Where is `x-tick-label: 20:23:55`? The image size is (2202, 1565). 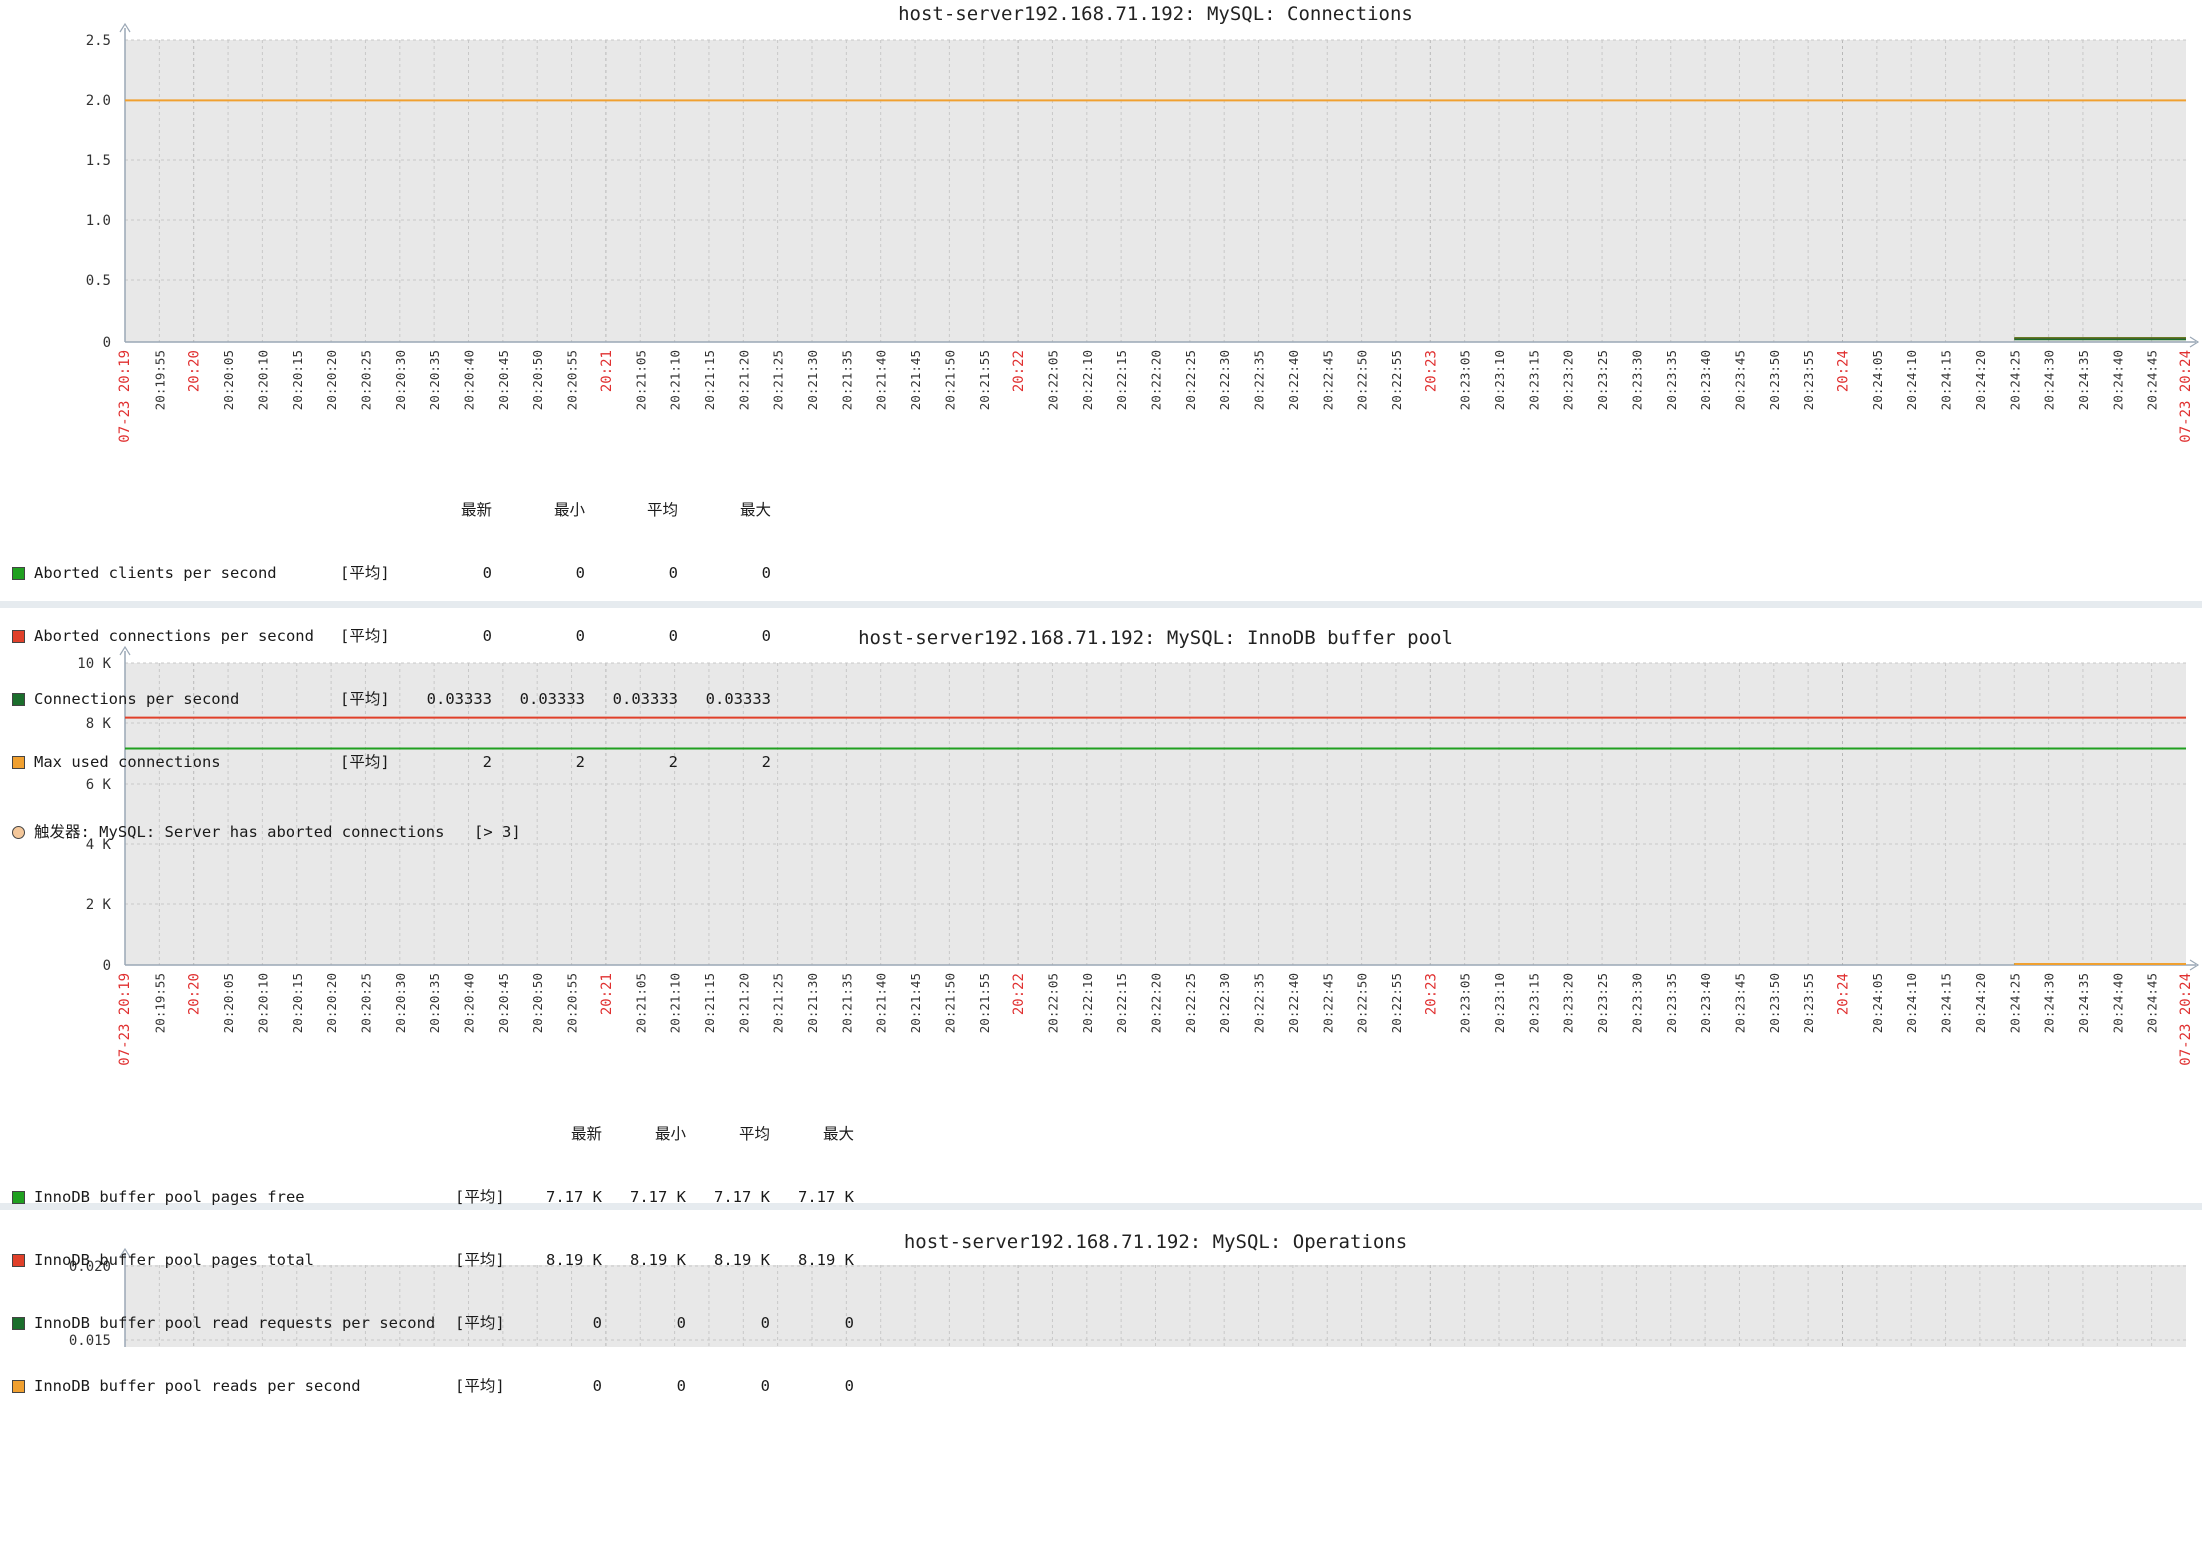
x-tick-label: 20:23:55 is located at coordinates (1808, 1003).